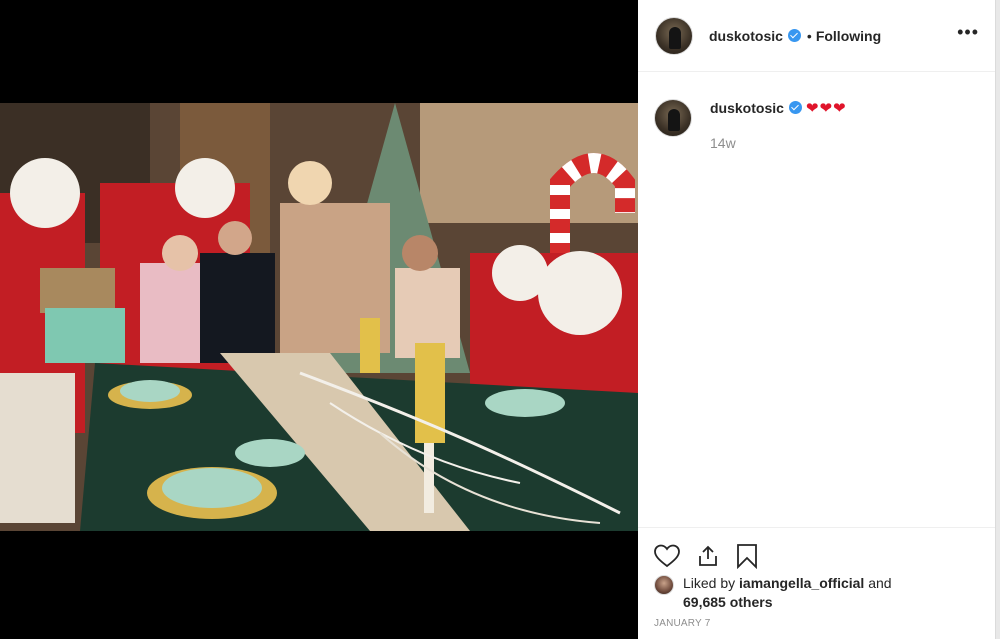  Describe the element at coordinates (747, 108) in the screenshot. I see `comment-username: duskotosic` at that location.